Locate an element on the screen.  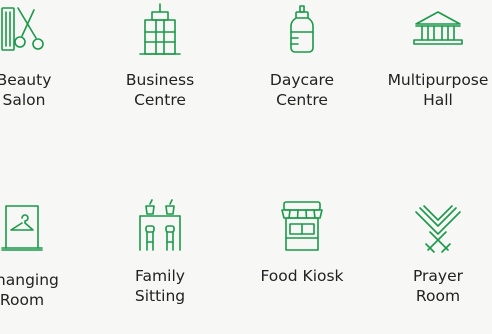
amenity-daycare-centre: Daycare Centre is located at coordinates (302, 56).